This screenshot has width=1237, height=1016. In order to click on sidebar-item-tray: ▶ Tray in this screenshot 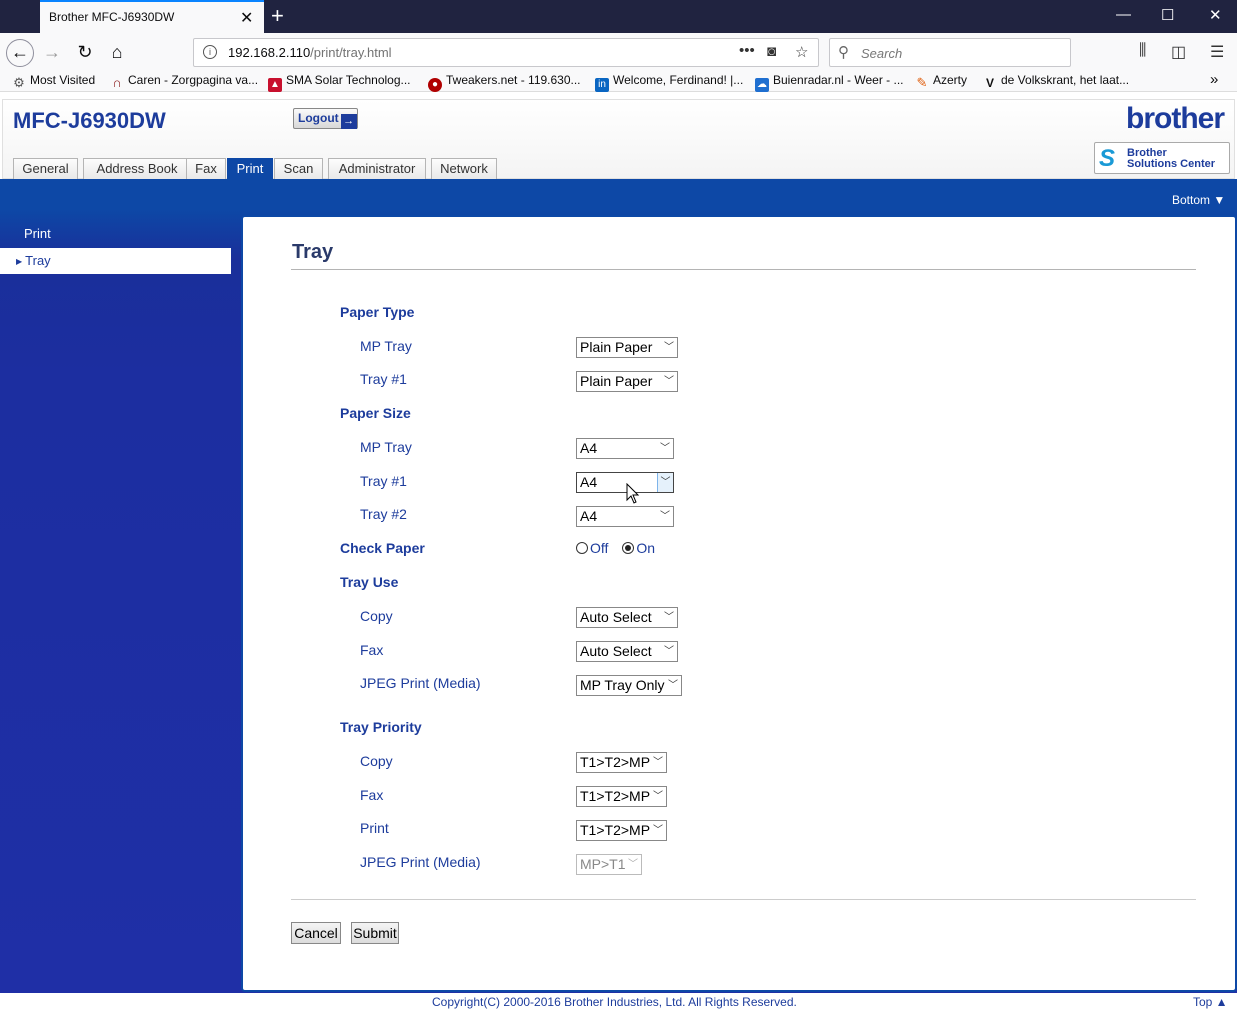, I will do `click(115, 261)`.